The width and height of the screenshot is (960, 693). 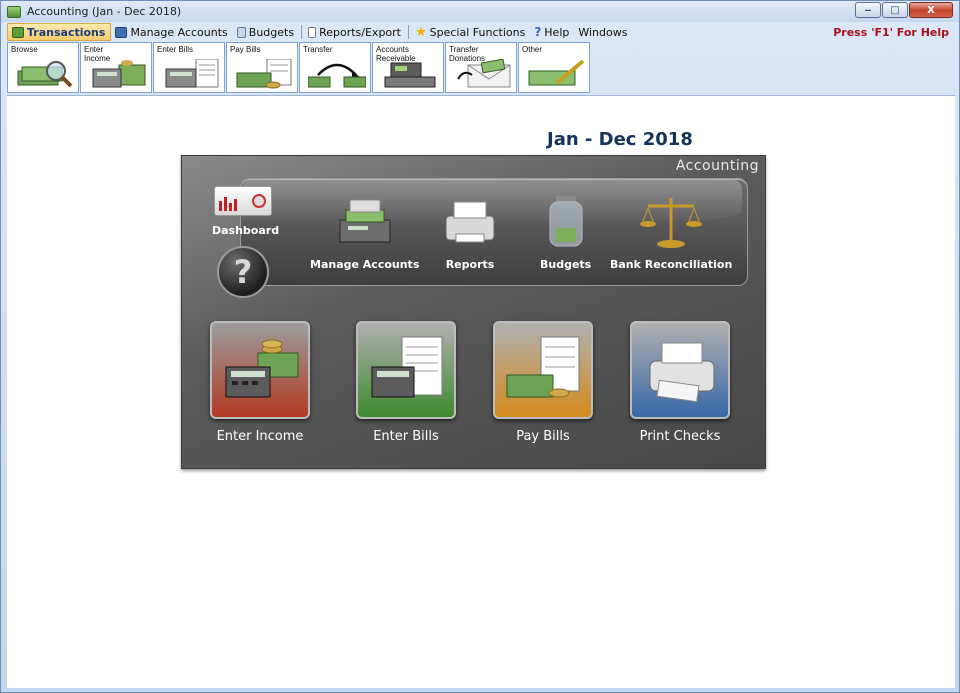 I want to click on maximize-button: □, so click(x=895, y=10).